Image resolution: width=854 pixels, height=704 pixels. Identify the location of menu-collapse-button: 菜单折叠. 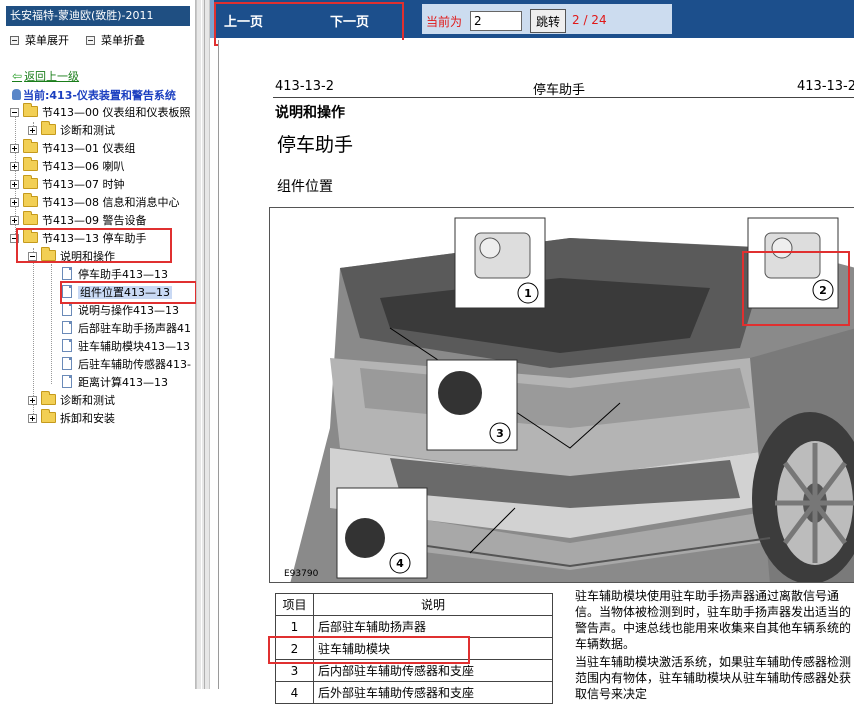
(115, 41).